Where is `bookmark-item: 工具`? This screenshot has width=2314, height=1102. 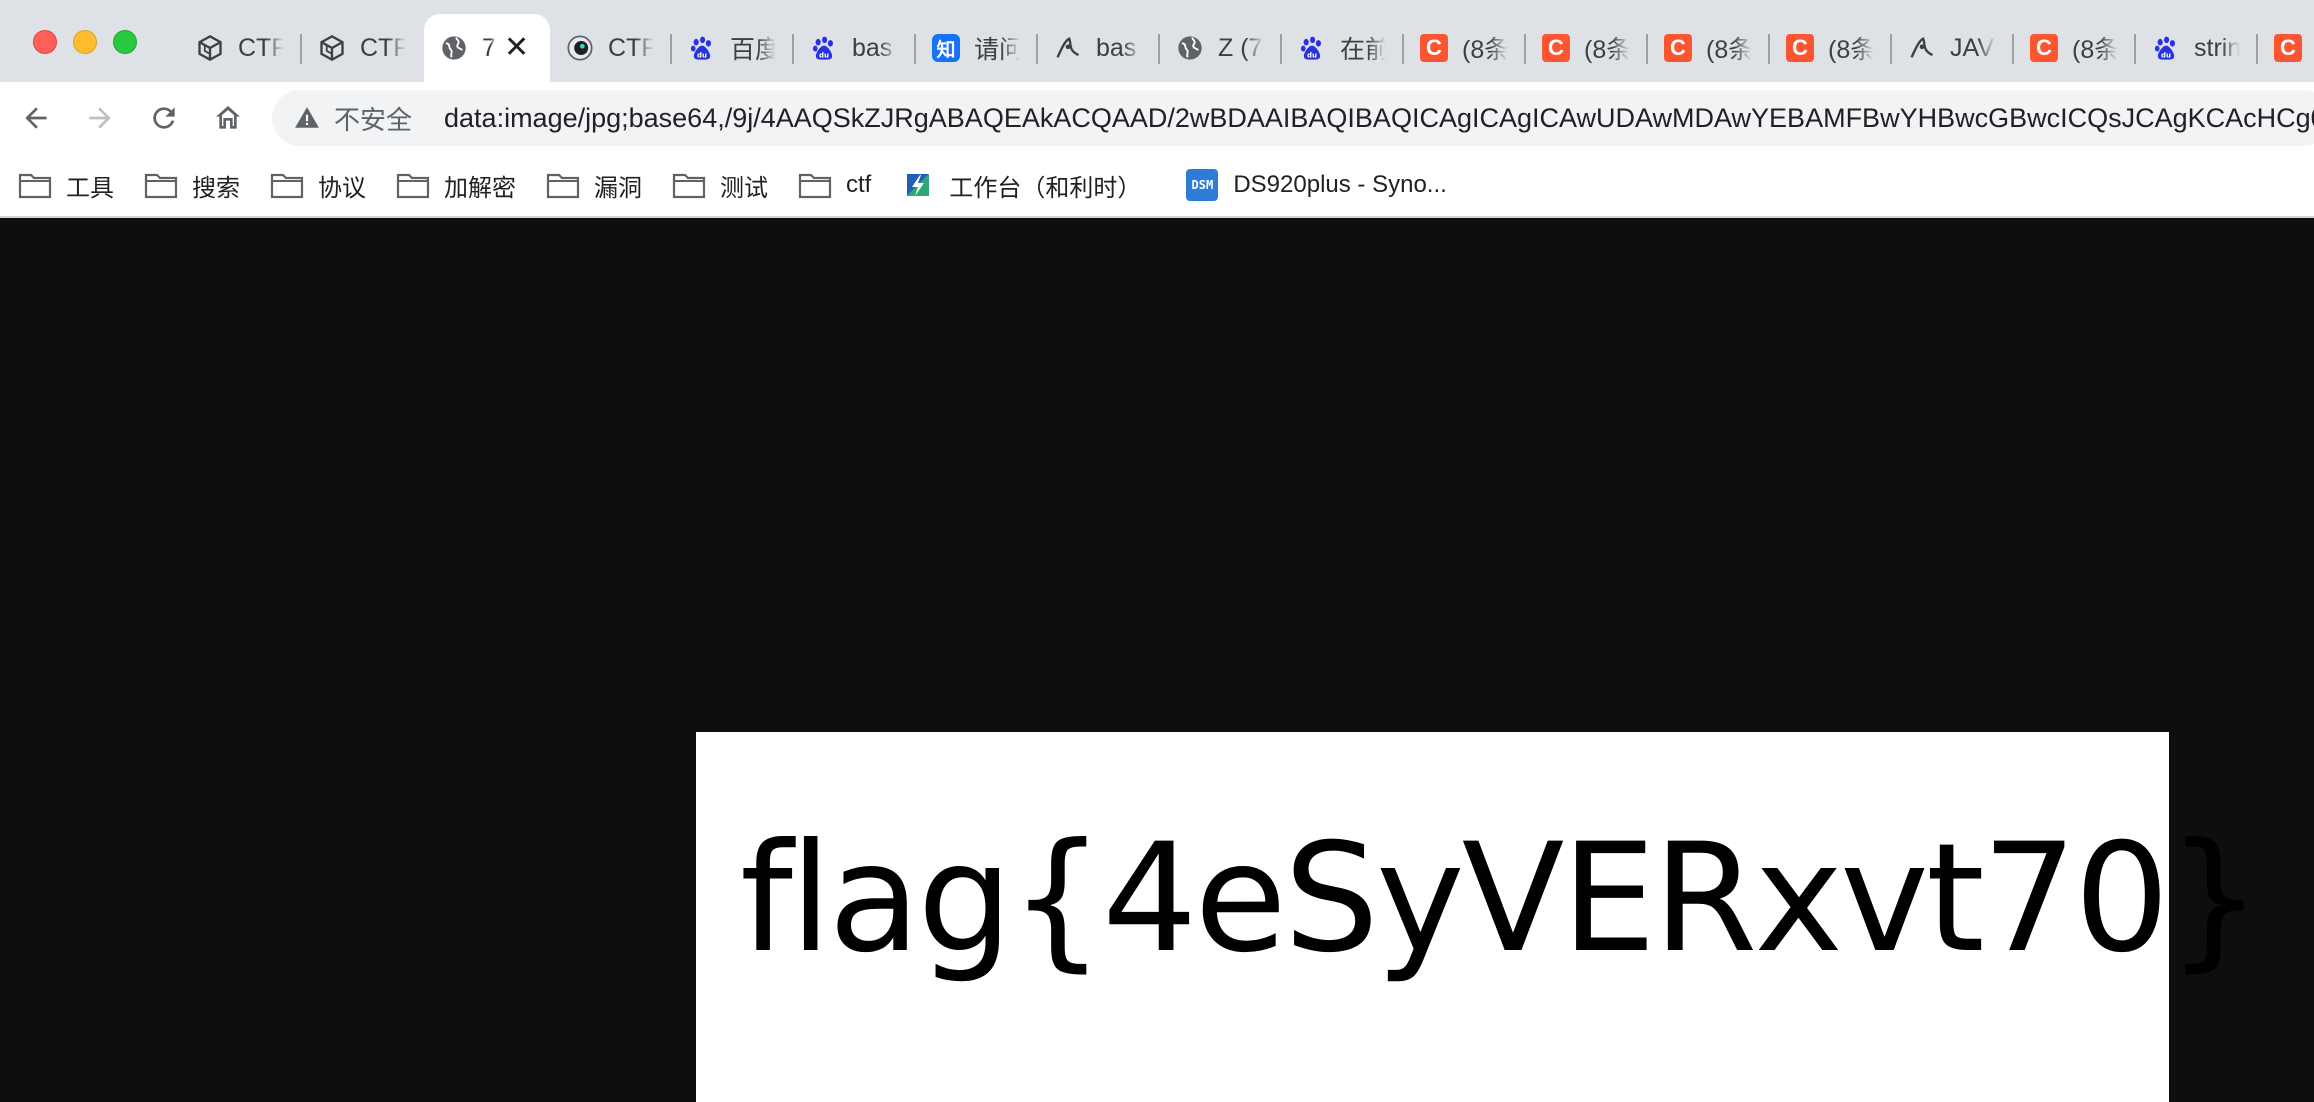
bookmark-item: 工具 is located at coordinates (66, 185).